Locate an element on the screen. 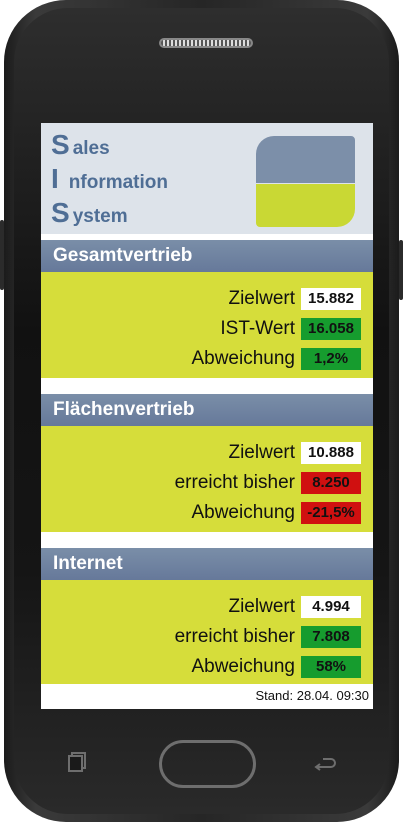 This screenshot has height=824, width=403. row-zielwert: Zielwert 10.888 is located at coordinates (294, 453).